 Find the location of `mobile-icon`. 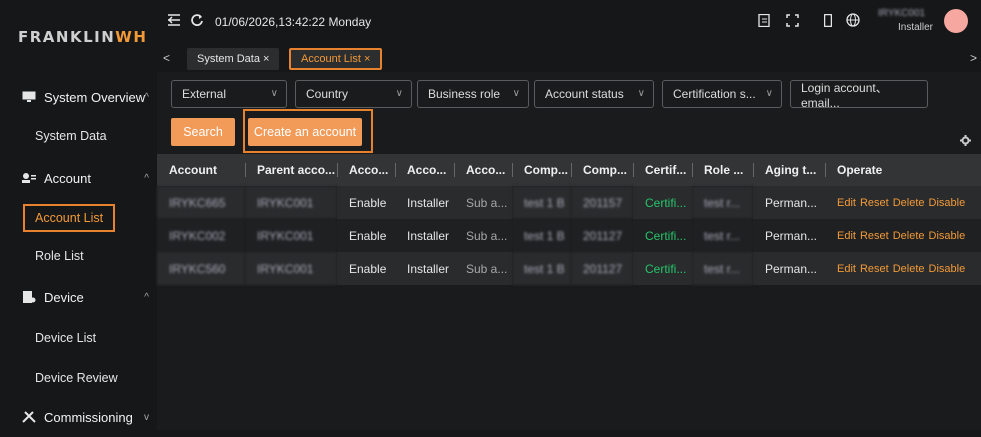

mobile-icon is located at coordinates (828, 21).